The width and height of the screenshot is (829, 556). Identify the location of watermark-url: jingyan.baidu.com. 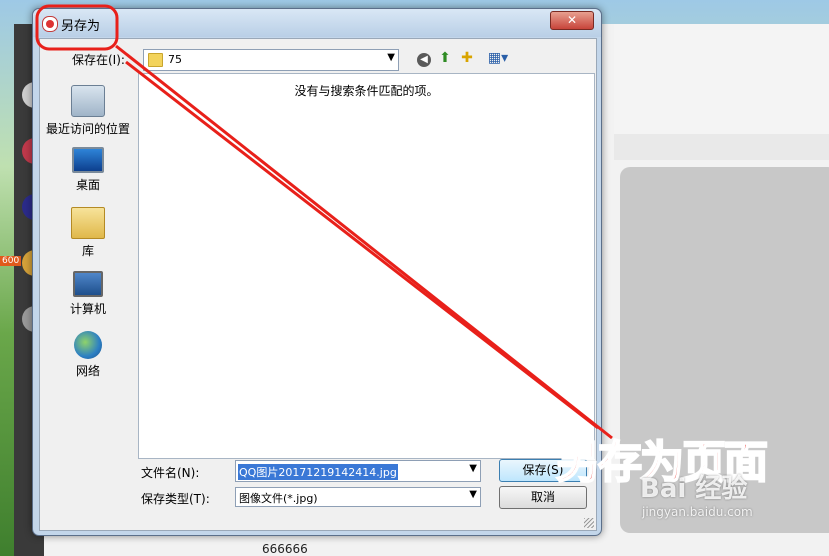
(697, 512).